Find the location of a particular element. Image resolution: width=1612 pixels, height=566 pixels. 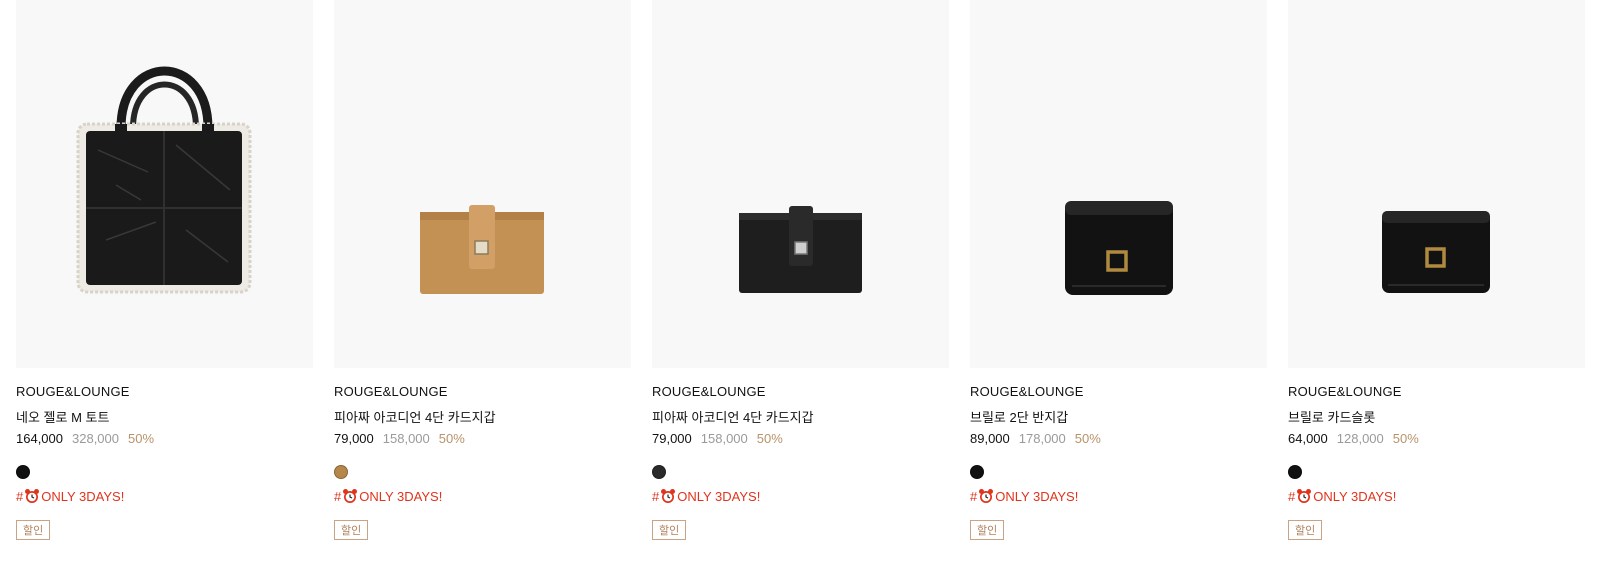

product-name: 네오 젤로 M 토트 is located at coordinates (62, 416).